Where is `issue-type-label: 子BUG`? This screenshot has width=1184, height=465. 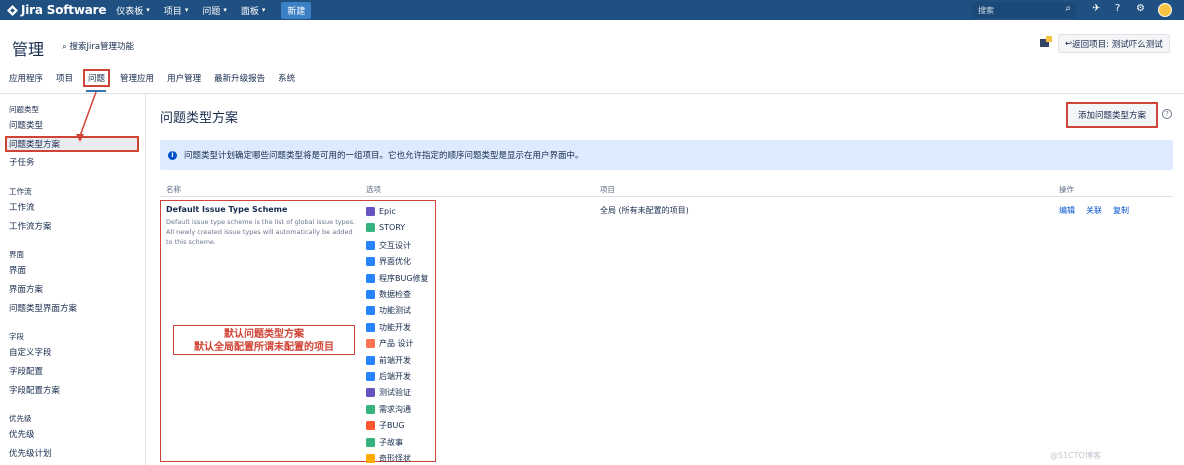
issue-type-label: 子BUG is located at coordinates (392, 426).